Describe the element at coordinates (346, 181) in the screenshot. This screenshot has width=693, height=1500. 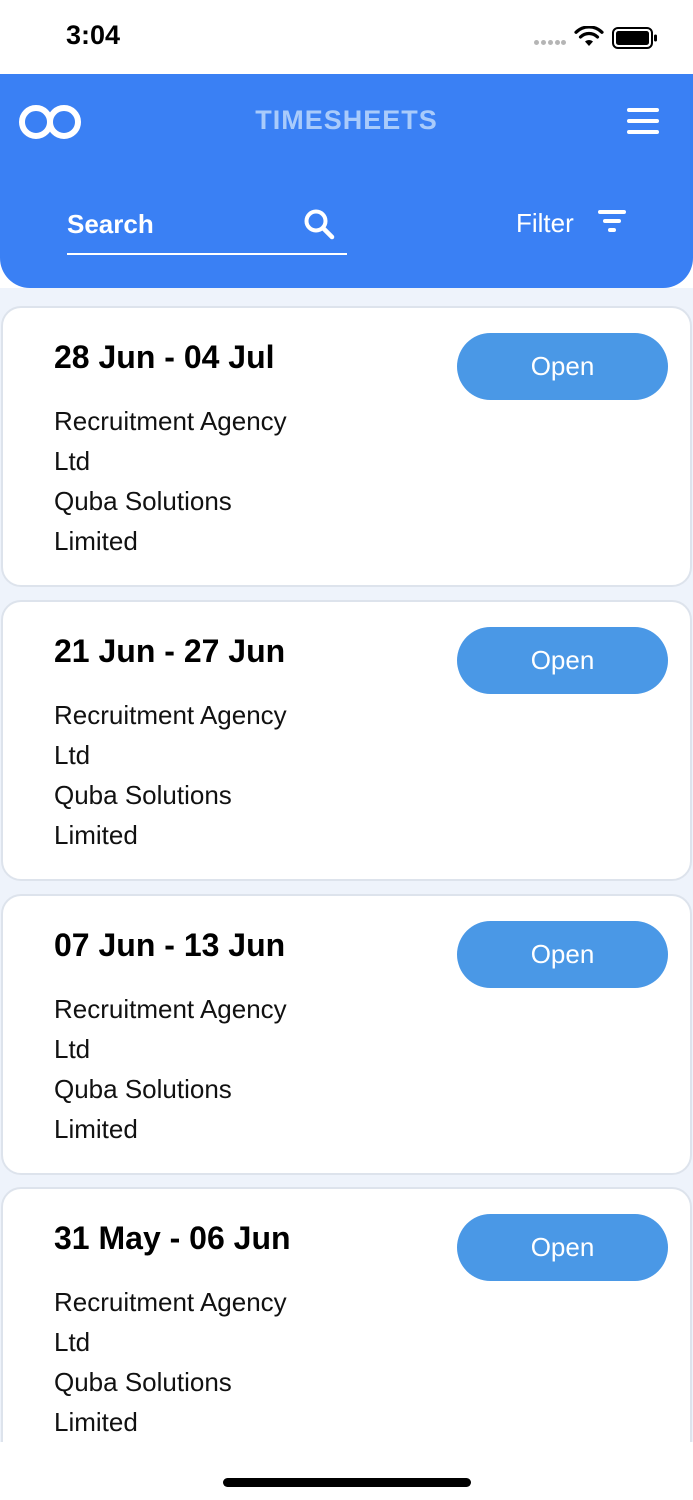
I see `app-header: TIMESHEETS Filter` at that location.